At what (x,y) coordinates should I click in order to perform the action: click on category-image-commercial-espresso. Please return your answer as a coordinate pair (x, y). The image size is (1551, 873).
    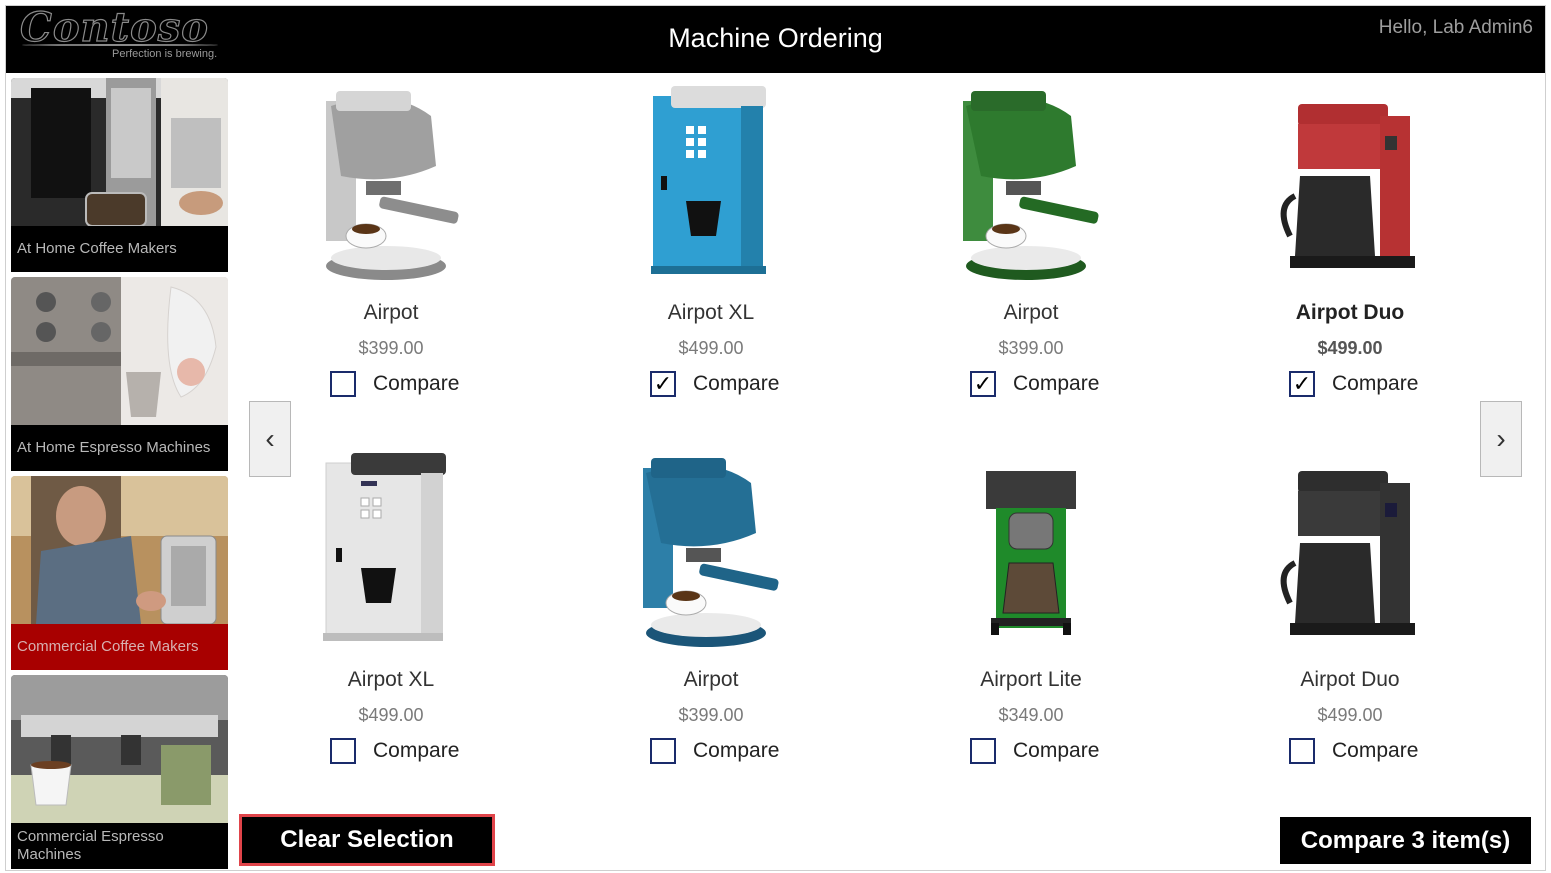
    Looking at the image, I should click on (119, 749).